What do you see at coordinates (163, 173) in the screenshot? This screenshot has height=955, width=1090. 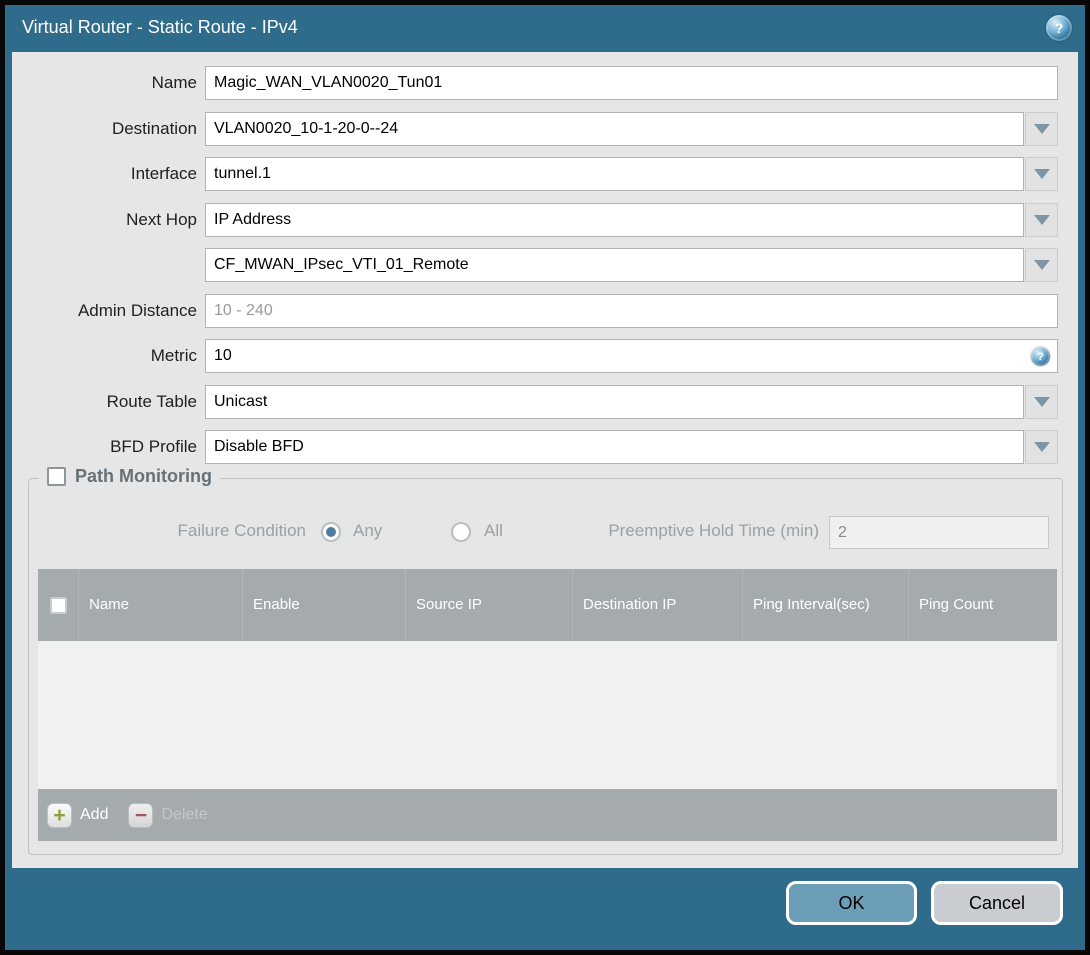 I see `interface-label: Interface` at bounding box center [163, 173].